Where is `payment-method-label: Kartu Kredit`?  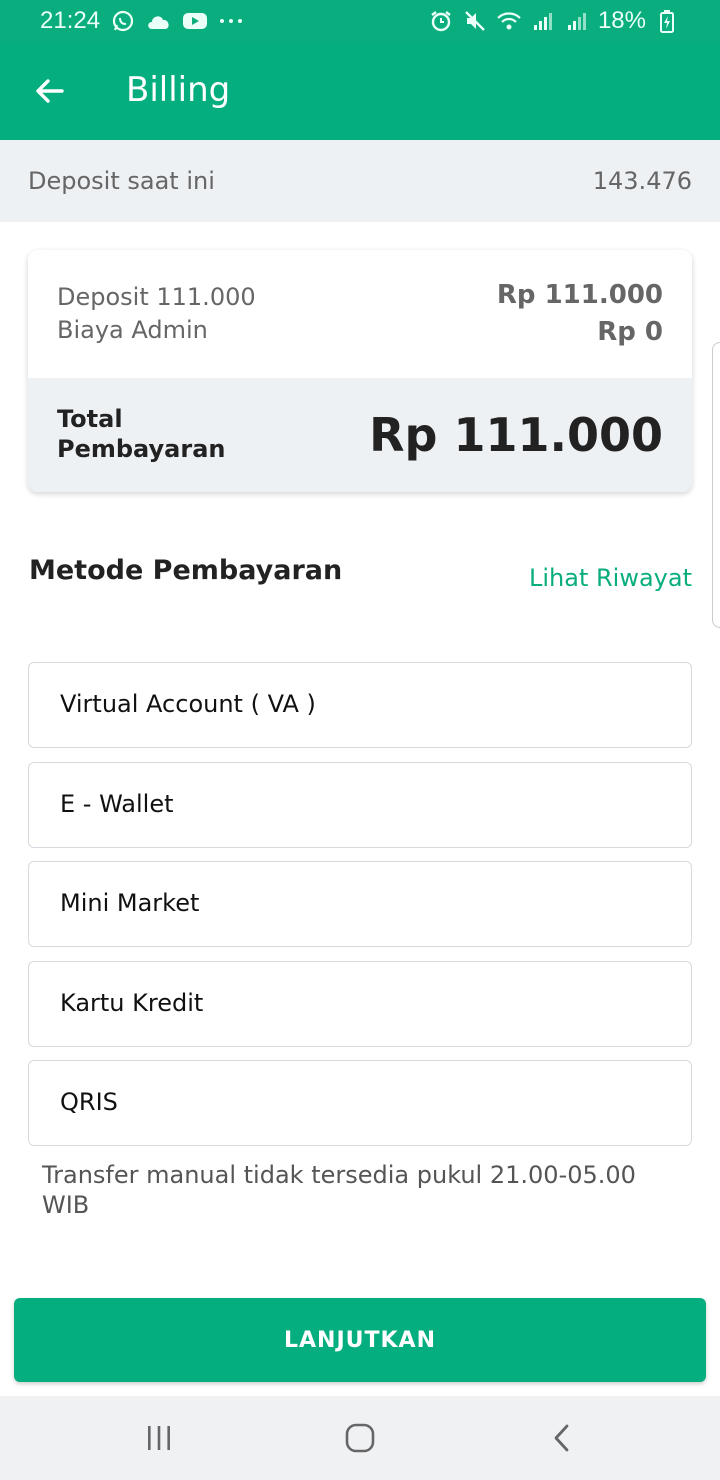 payment-method-label: Kartu Kredit is located at coordinates (132, 1003).